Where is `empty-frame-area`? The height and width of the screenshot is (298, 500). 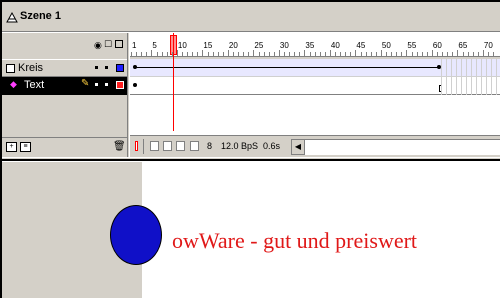 empty-frame-area is located at coordinates (315, 115).